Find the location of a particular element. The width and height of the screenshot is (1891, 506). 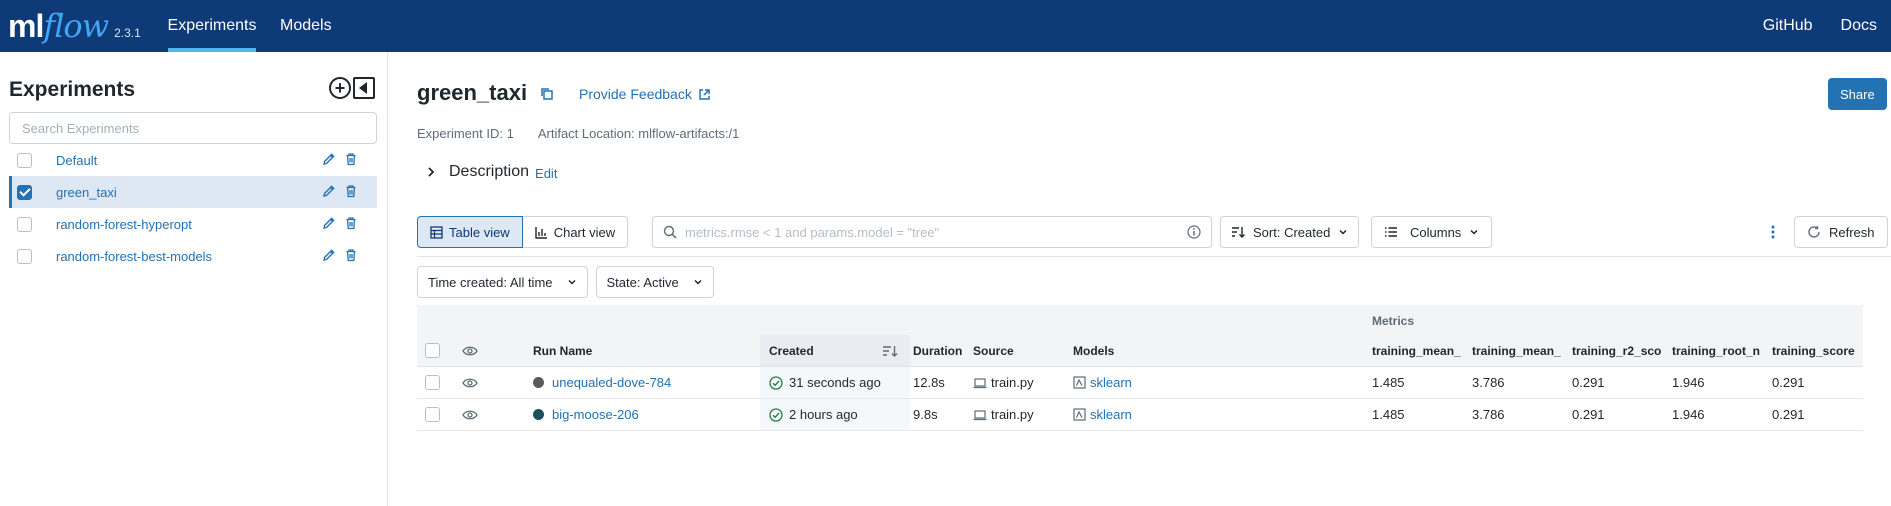

nav-github: GitHub is located at coordinates (1788, 26).